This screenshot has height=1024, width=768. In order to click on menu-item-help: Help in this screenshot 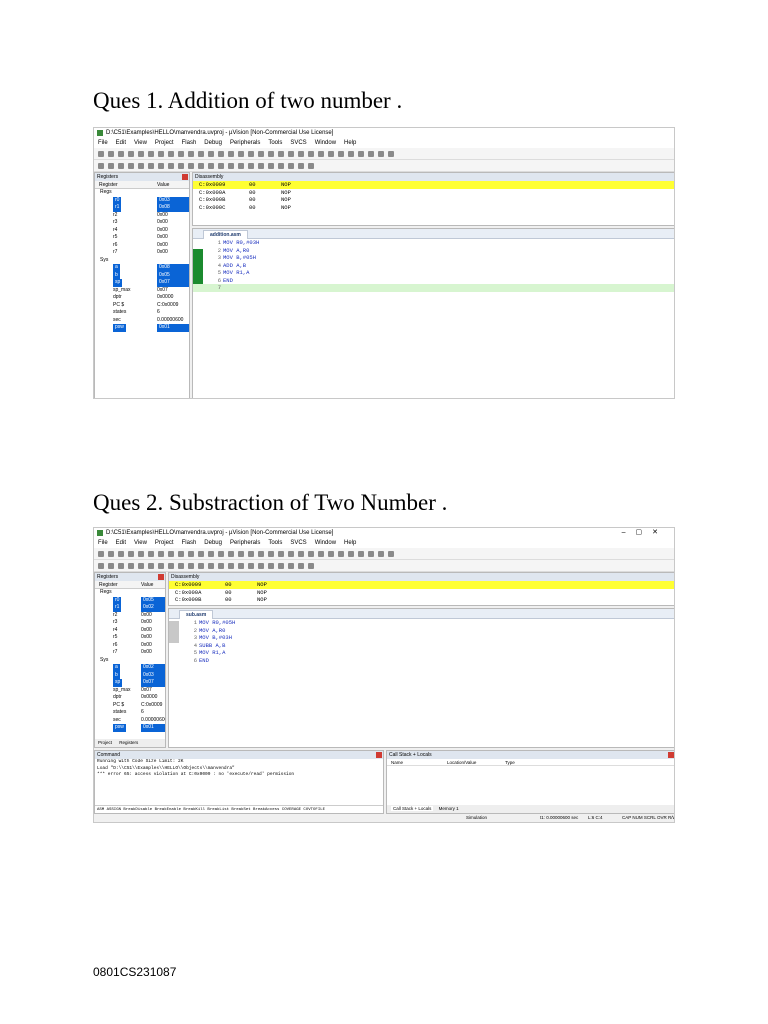, I will do `click(350, 143)`.